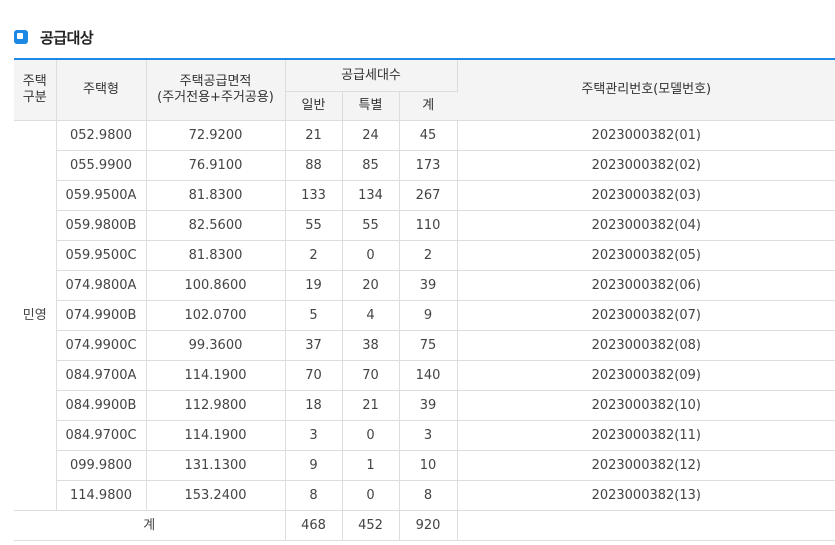 This screenshot has height=545, width=835. I want to click on header-housing-type-label: 주택형, so click(101, 89).